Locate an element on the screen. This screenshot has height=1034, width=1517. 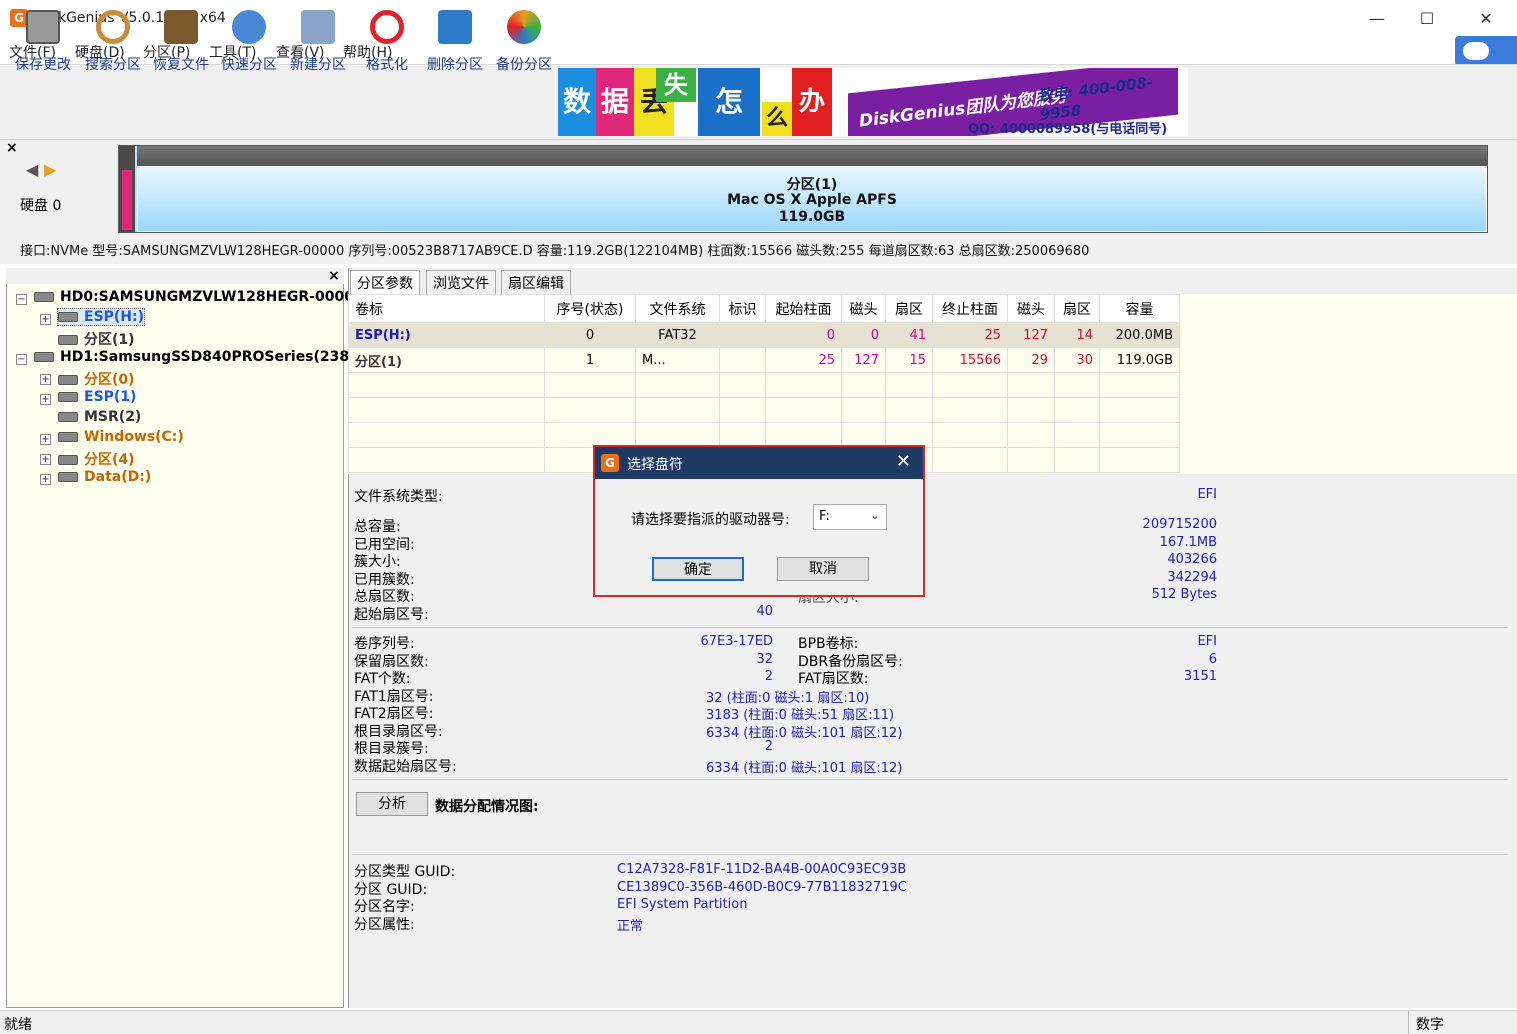
dialog-close-icon: ✕ is located at coordinates (903, 461).